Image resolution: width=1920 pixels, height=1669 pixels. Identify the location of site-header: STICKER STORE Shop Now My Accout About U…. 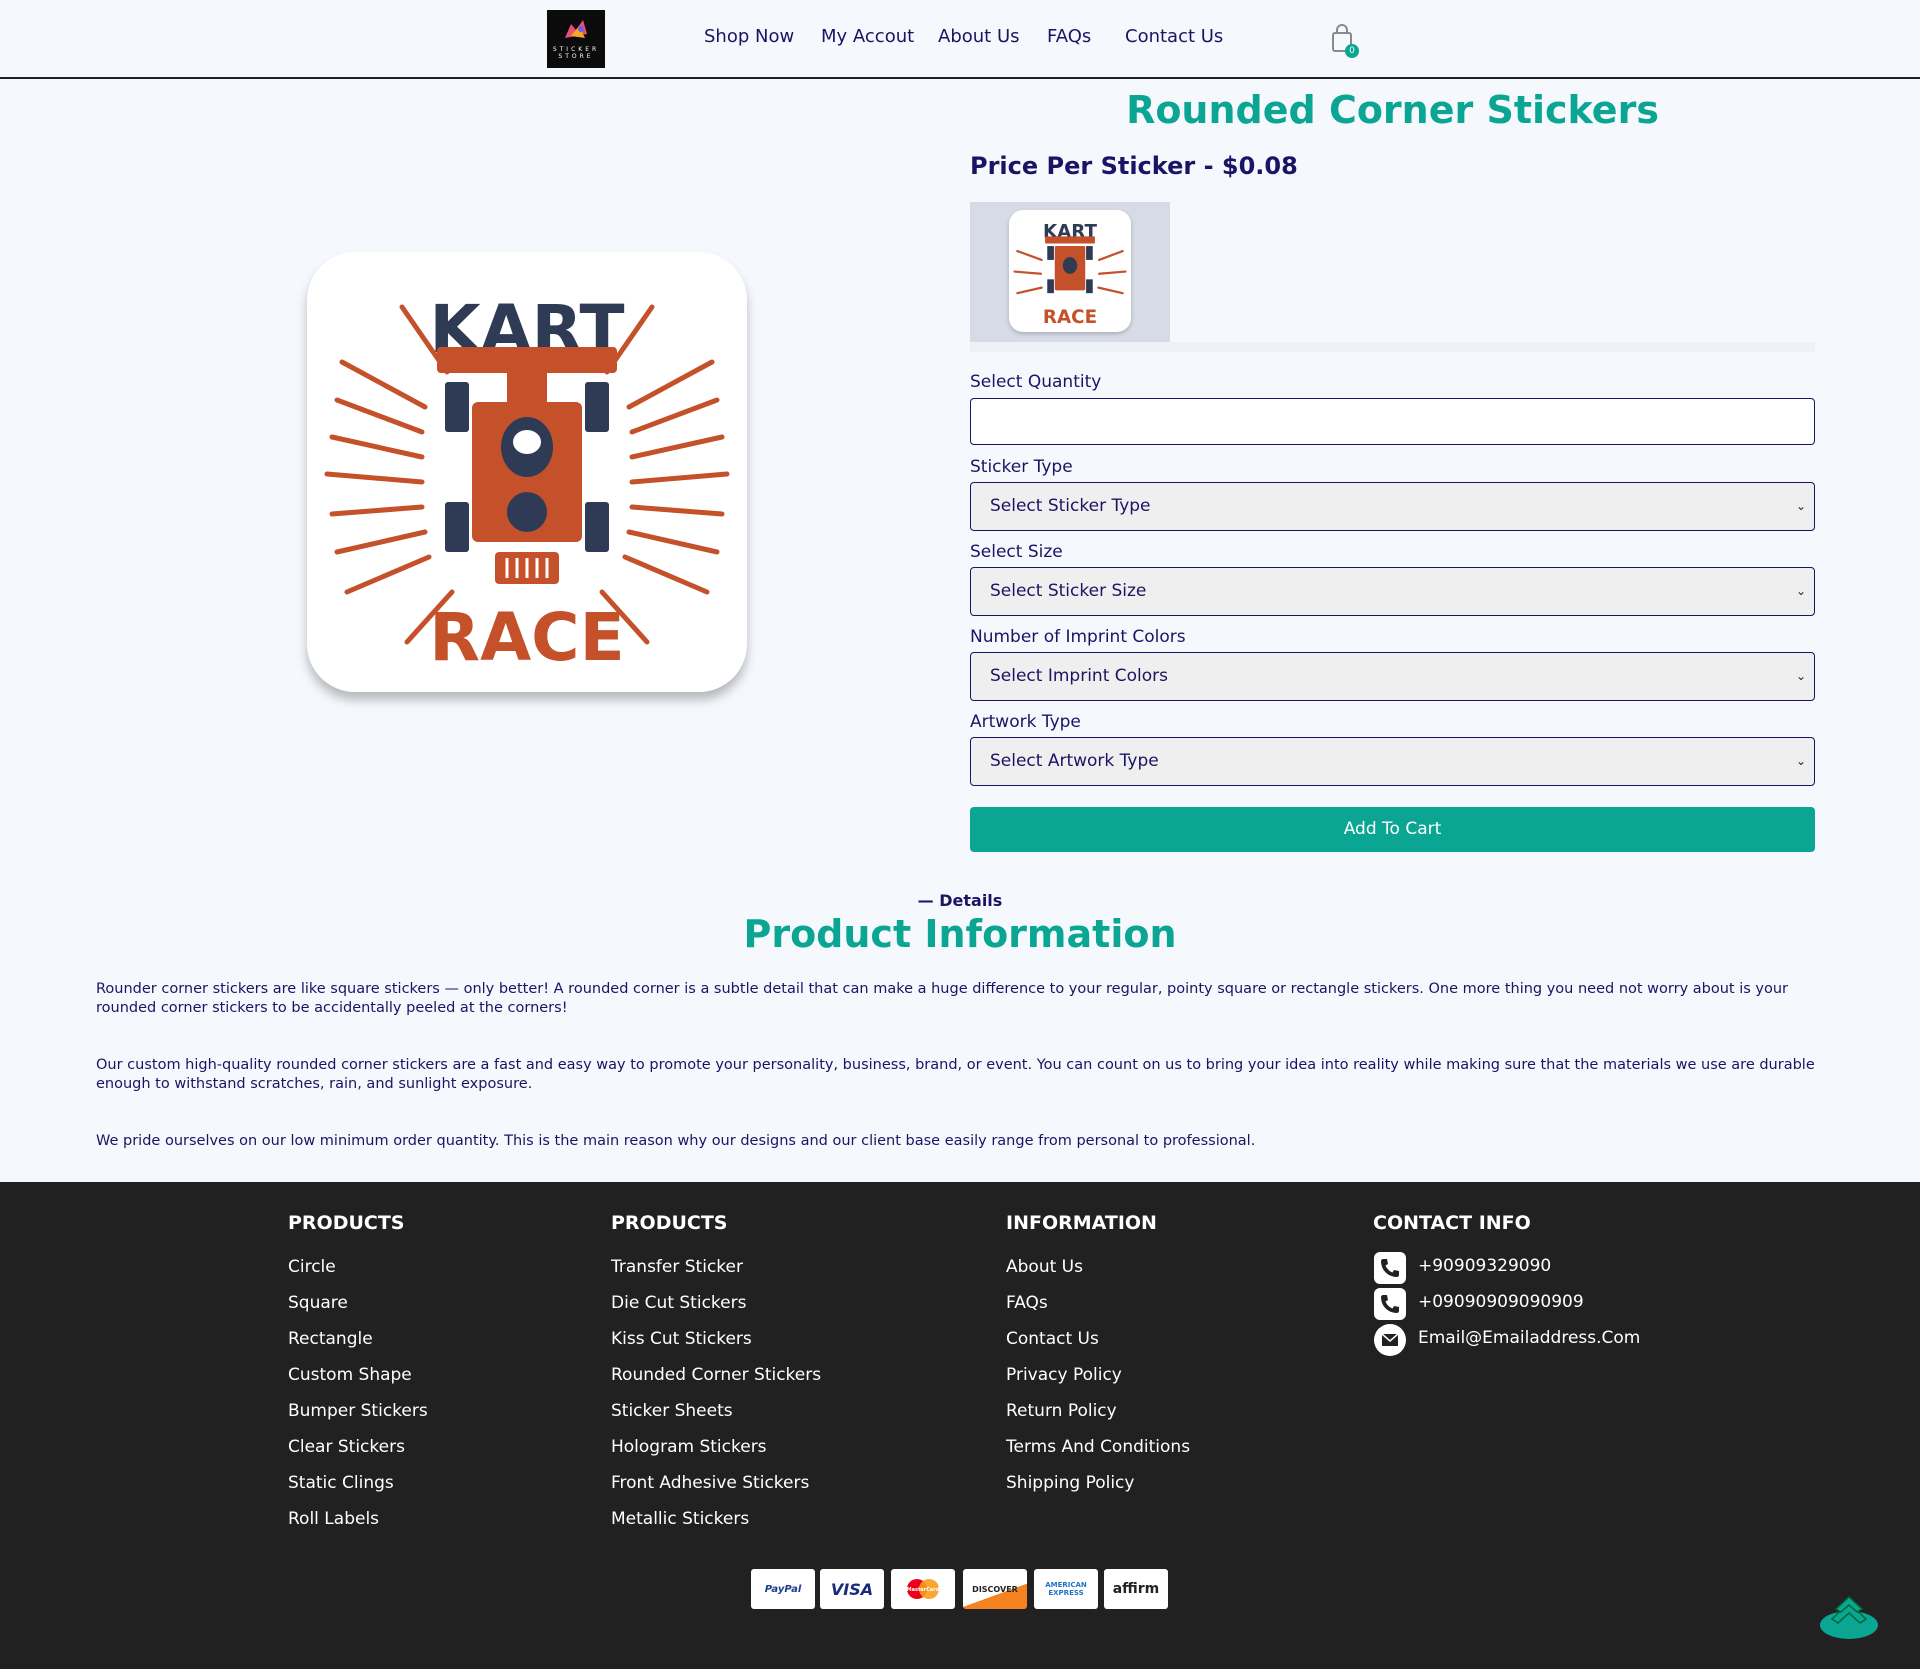
(960, 39).